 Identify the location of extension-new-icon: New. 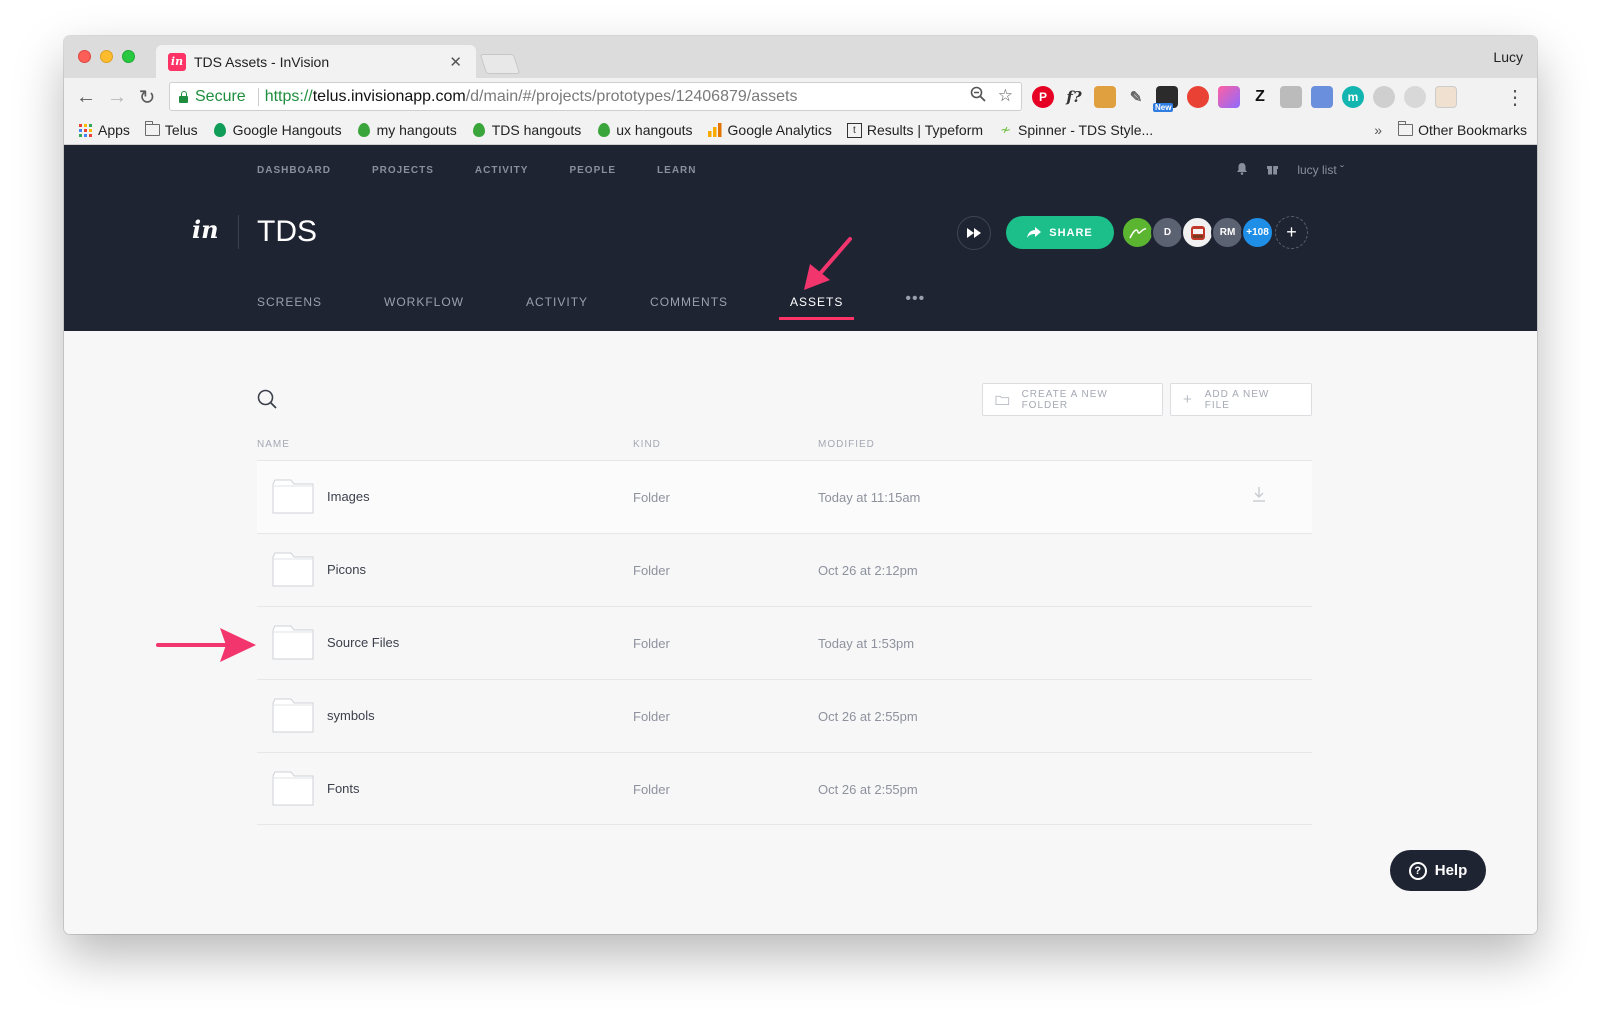
(1165, 99).